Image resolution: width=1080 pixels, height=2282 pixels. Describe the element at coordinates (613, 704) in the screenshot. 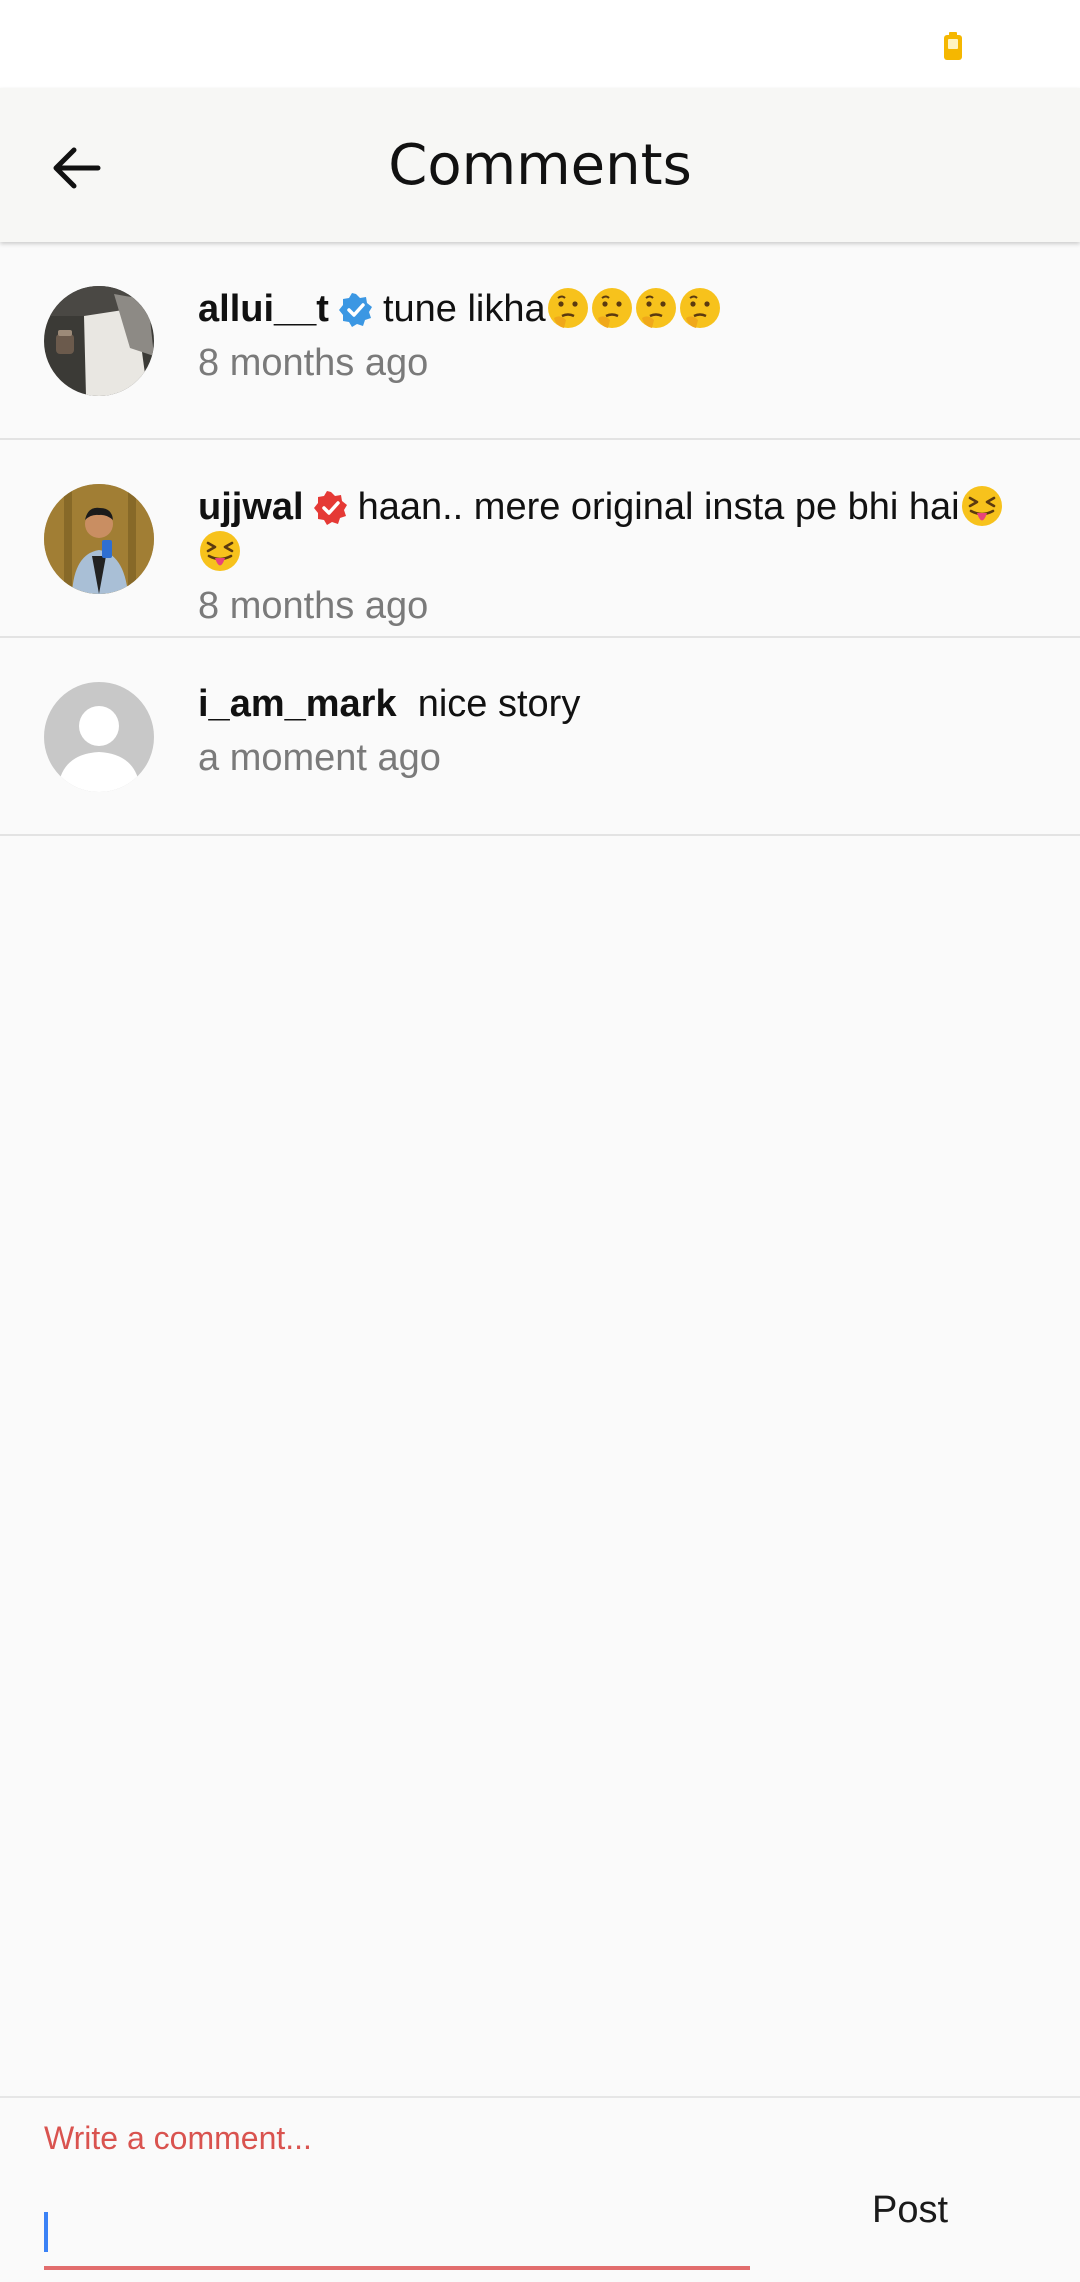

I see `comment-text-line: i_am_mark nice story` at that location.